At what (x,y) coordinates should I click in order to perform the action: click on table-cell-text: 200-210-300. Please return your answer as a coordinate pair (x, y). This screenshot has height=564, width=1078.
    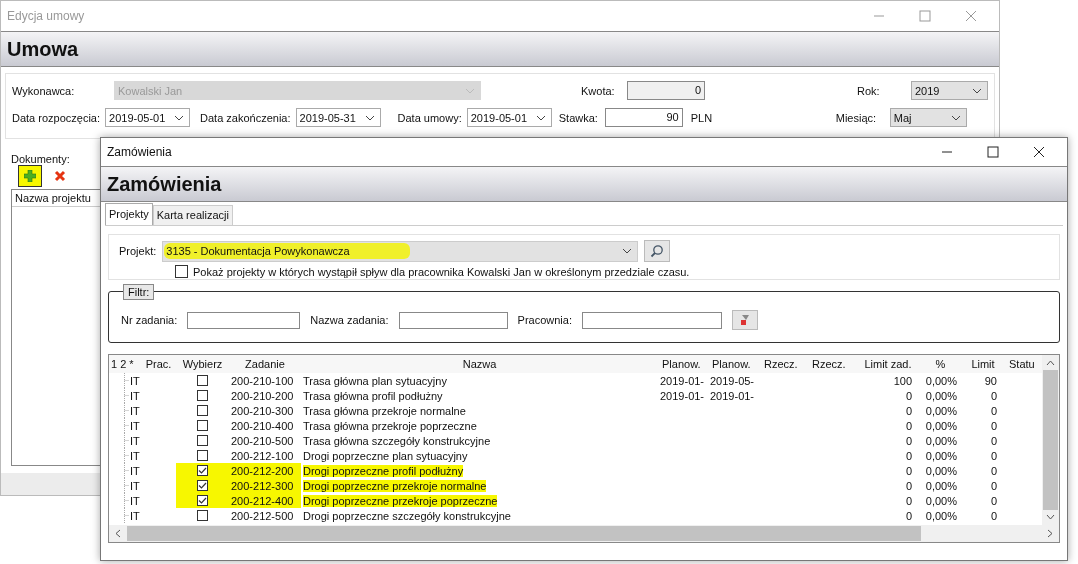
    Looking at the image, I should click on (262, 410).